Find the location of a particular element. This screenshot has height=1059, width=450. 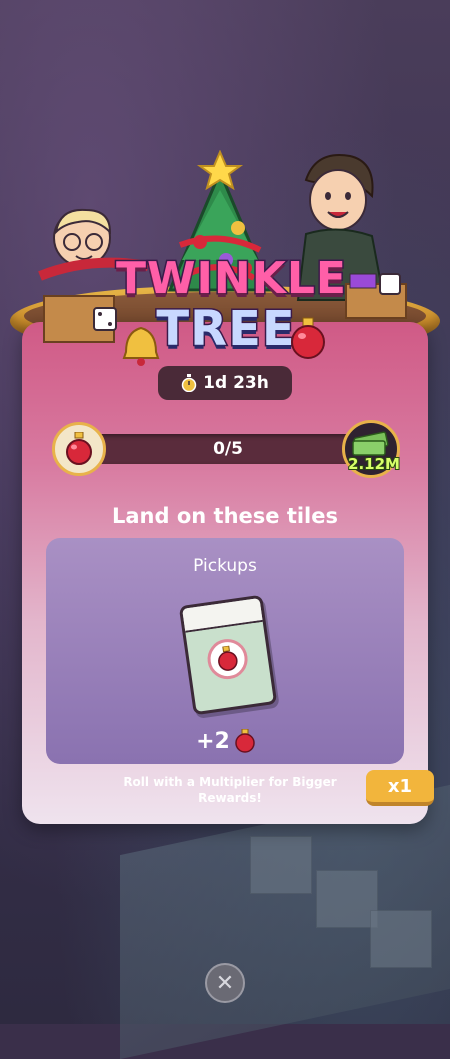

close-button: ✕ is located at coordinates (225, 983).